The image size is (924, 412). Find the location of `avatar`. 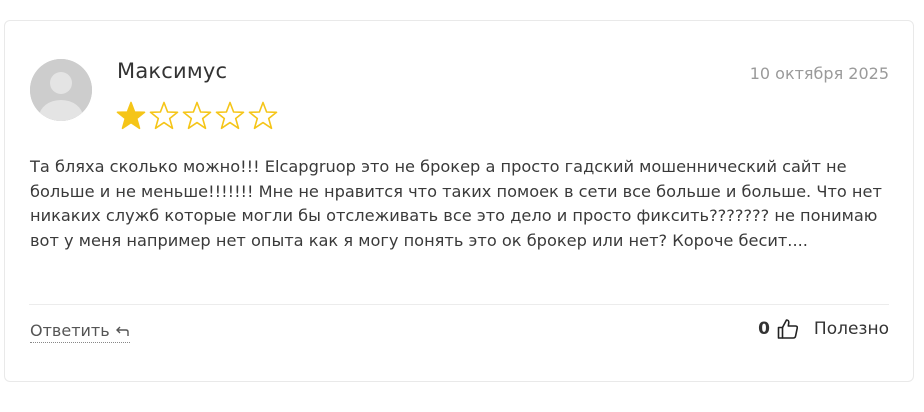

avatar is located at coordinates (61, 90).